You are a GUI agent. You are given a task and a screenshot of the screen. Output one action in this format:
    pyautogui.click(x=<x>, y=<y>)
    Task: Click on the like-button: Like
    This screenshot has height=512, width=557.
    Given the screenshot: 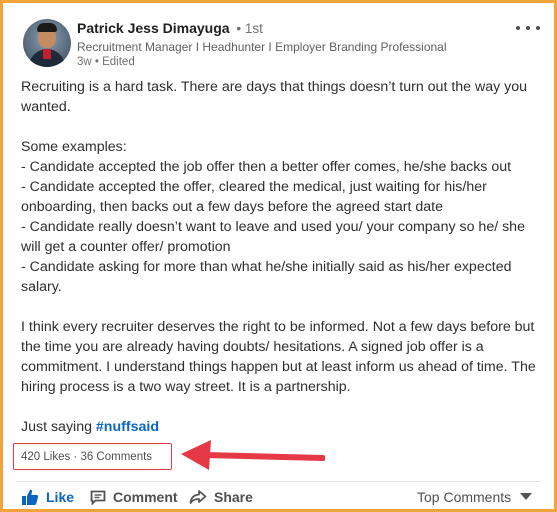 What is the action you would take?
    pyautogui.click(x=47, y=497)
    